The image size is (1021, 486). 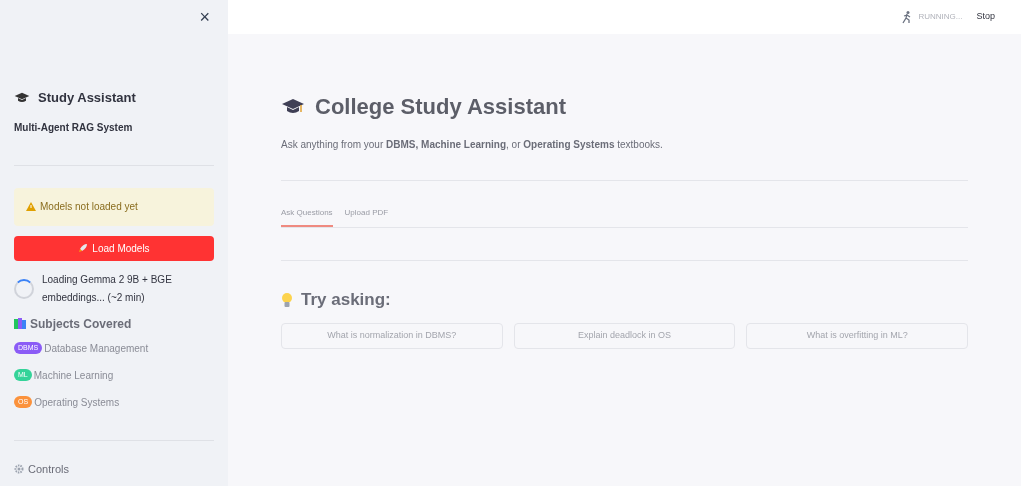 I want to click on warning-icon, so click(x=31, y=206).